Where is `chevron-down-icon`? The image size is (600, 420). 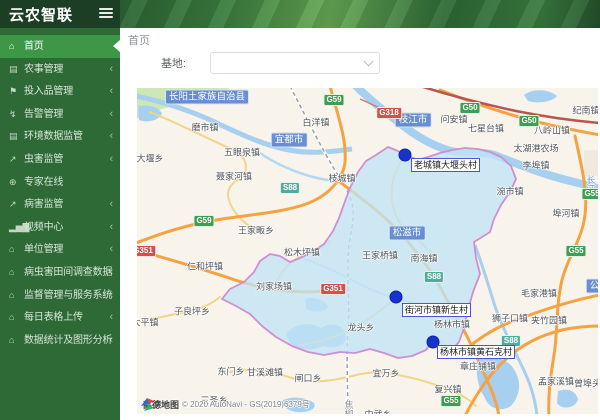 chevron-down-icon is located at coordinates (368, 61).